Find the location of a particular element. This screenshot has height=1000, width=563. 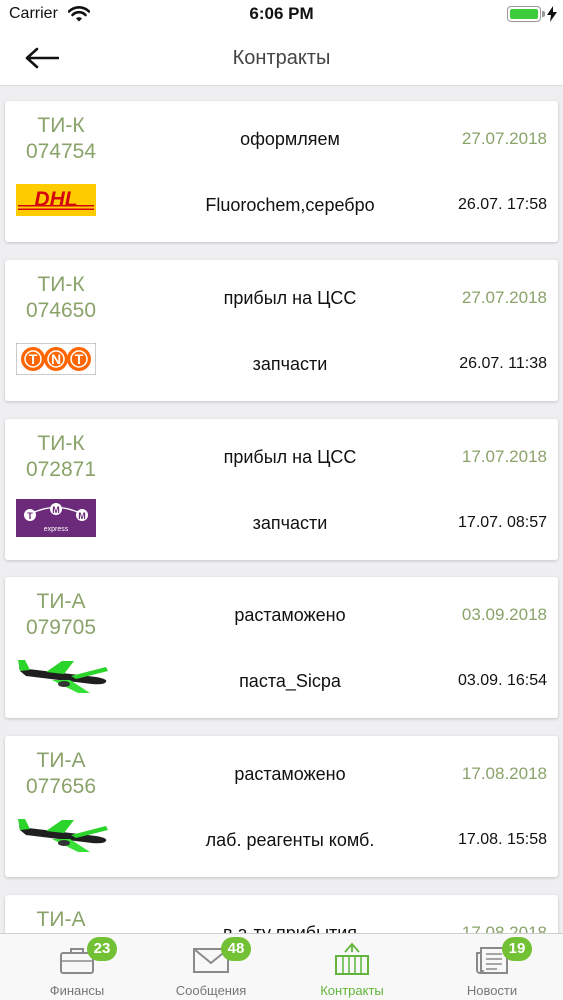

finance-badge: 23 is located at coordinates (102, 949).